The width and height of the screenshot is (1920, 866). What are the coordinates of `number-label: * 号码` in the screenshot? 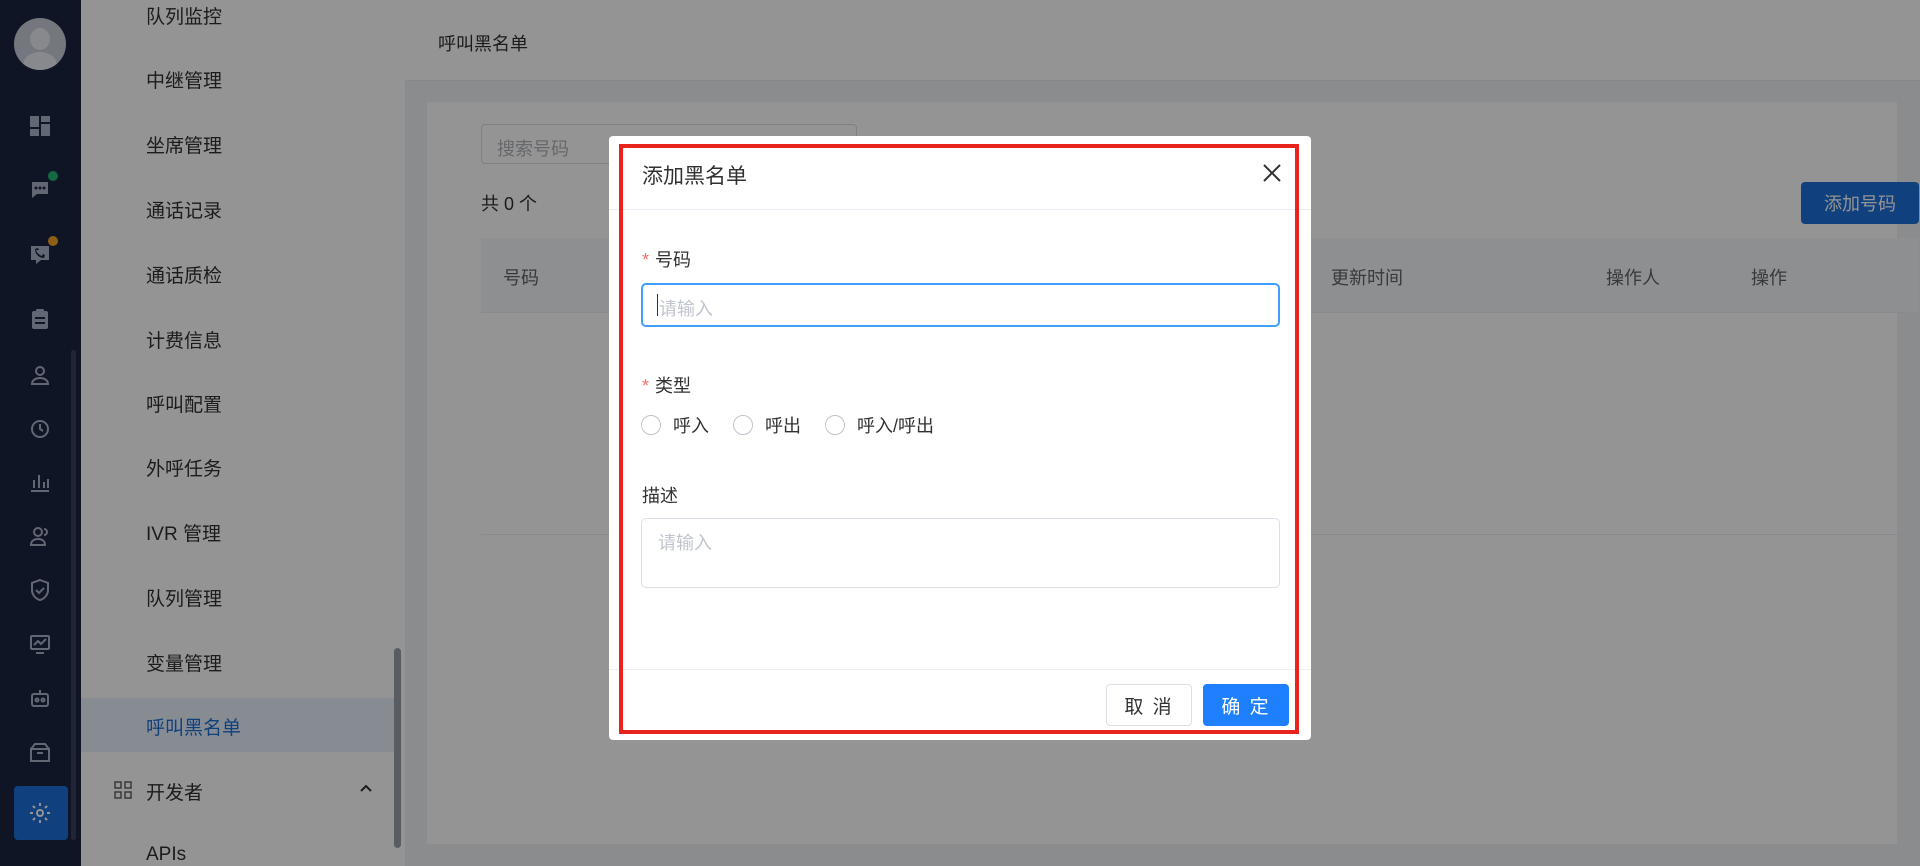 It's located at (667, 260).